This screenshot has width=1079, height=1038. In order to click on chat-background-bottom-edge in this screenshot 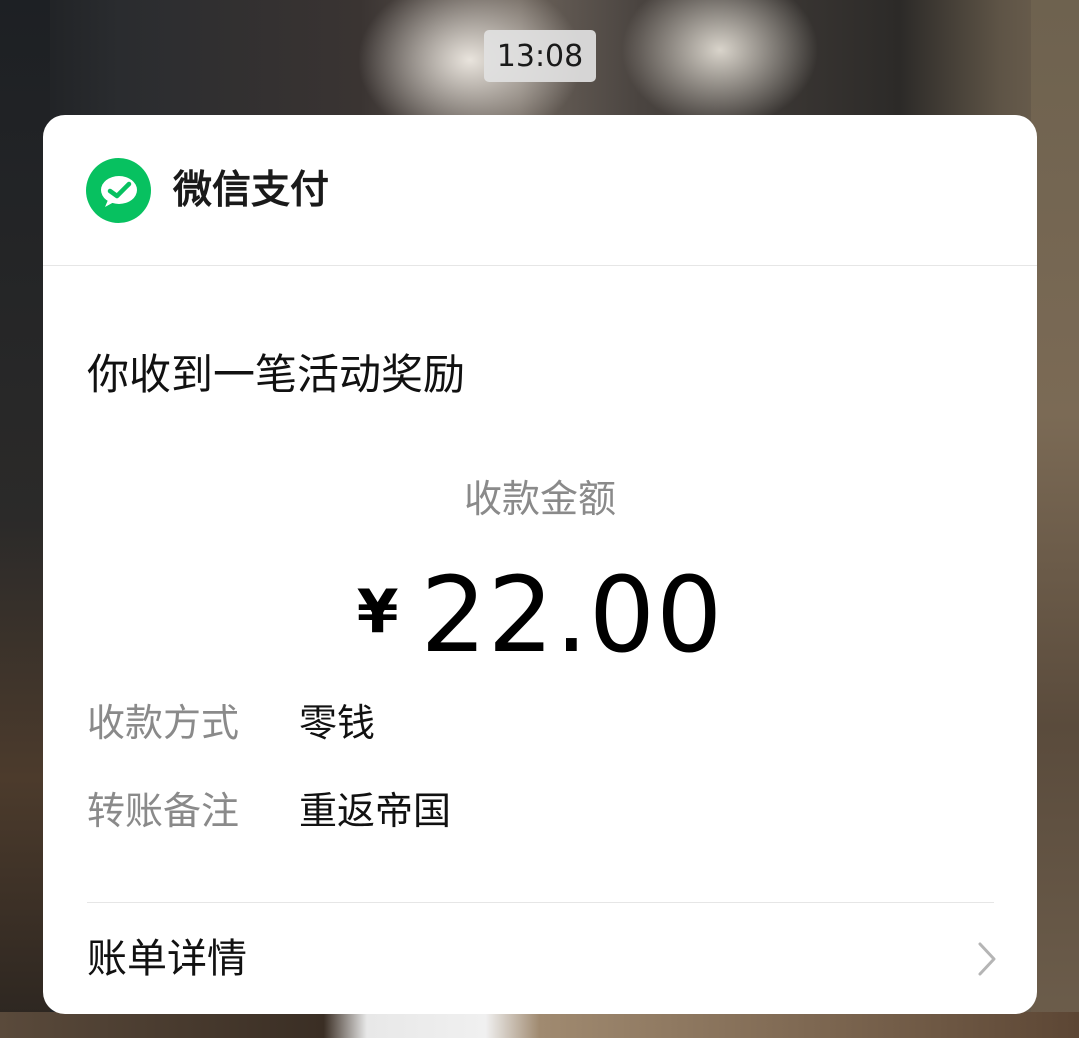, I will do `click(539, 1025)`.